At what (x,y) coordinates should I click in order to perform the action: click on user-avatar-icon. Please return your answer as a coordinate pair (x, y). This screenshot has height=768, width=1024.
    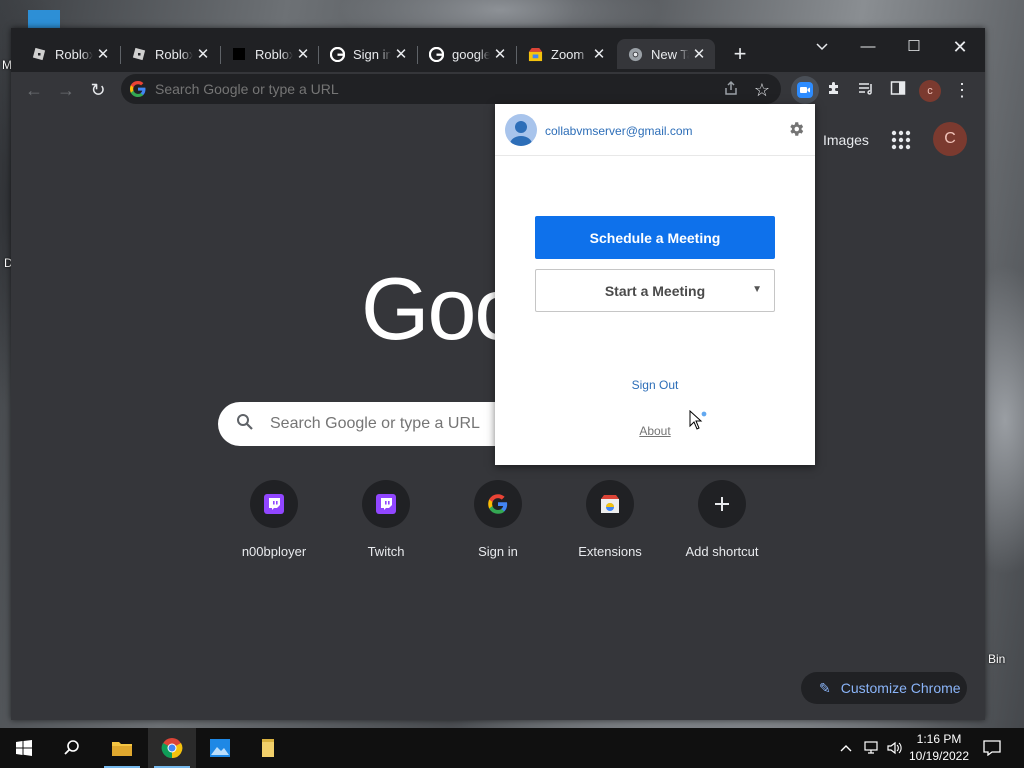
    Looking at the image, I should click on (521, 130).